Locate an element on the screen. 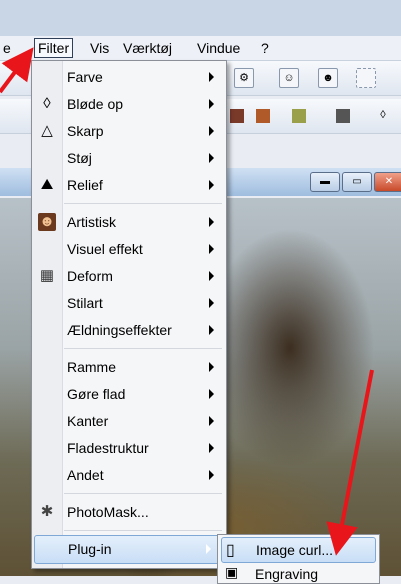  annotation-arrow-to-image-curl is located at coordinates (350, 462).